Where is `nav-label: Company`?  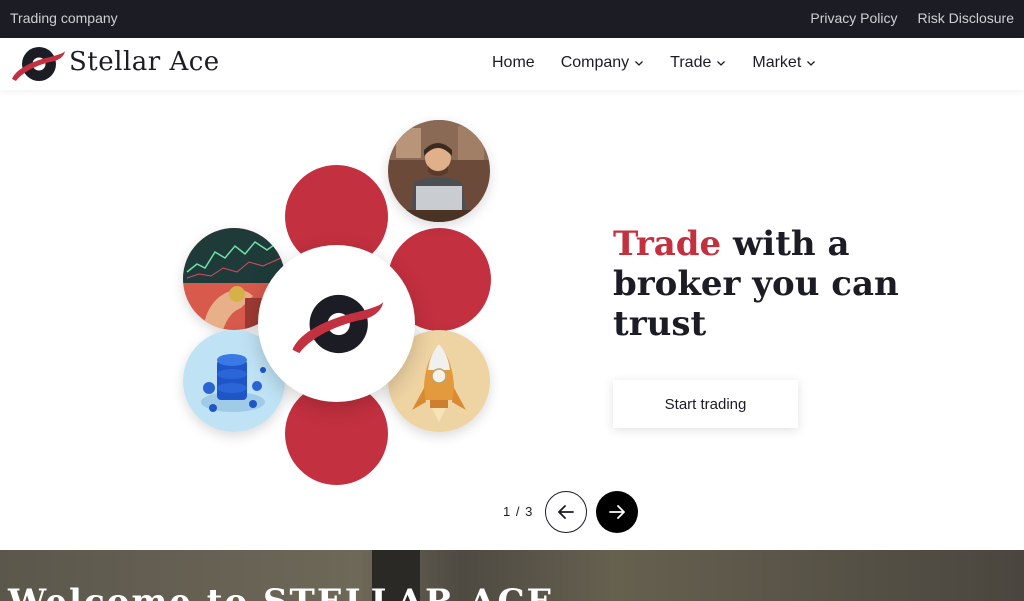 nav-label: Company is located at coordinates (595, 62).